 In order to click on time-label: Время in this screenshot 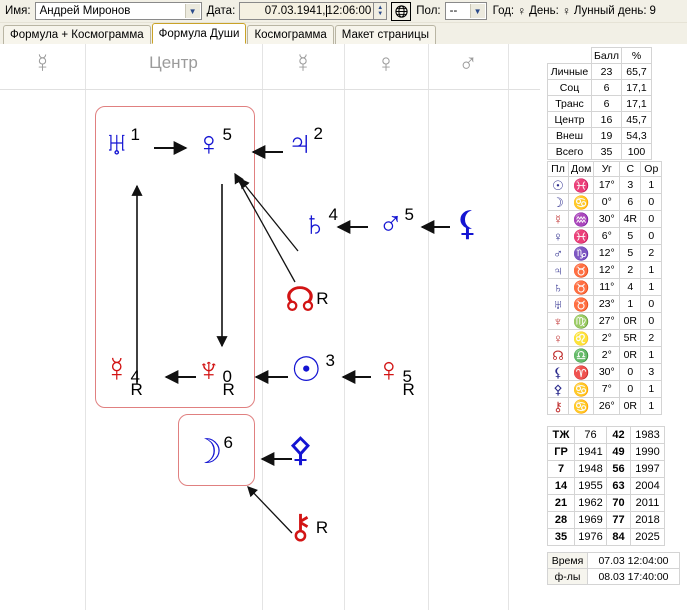, I will do `click(567, 560)`.